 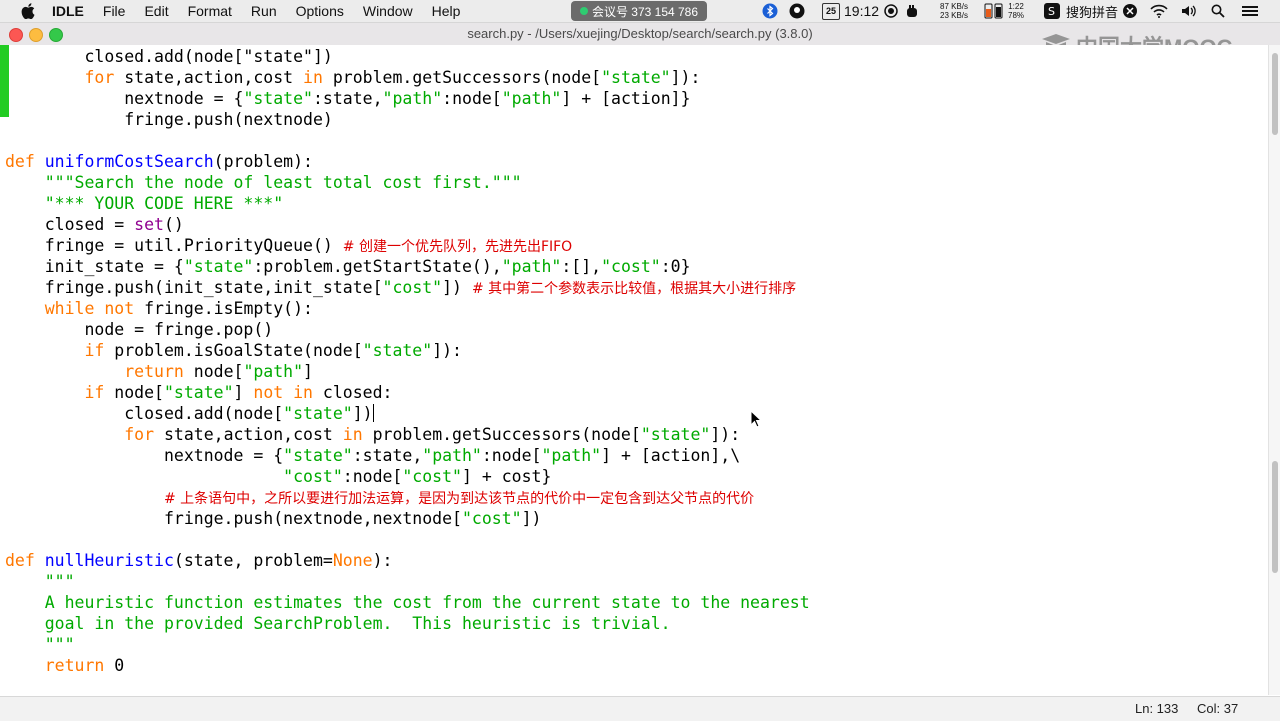 I want to click on code-line: if problem.isGoalState(node["state"]):, so click(x=273, y=350).